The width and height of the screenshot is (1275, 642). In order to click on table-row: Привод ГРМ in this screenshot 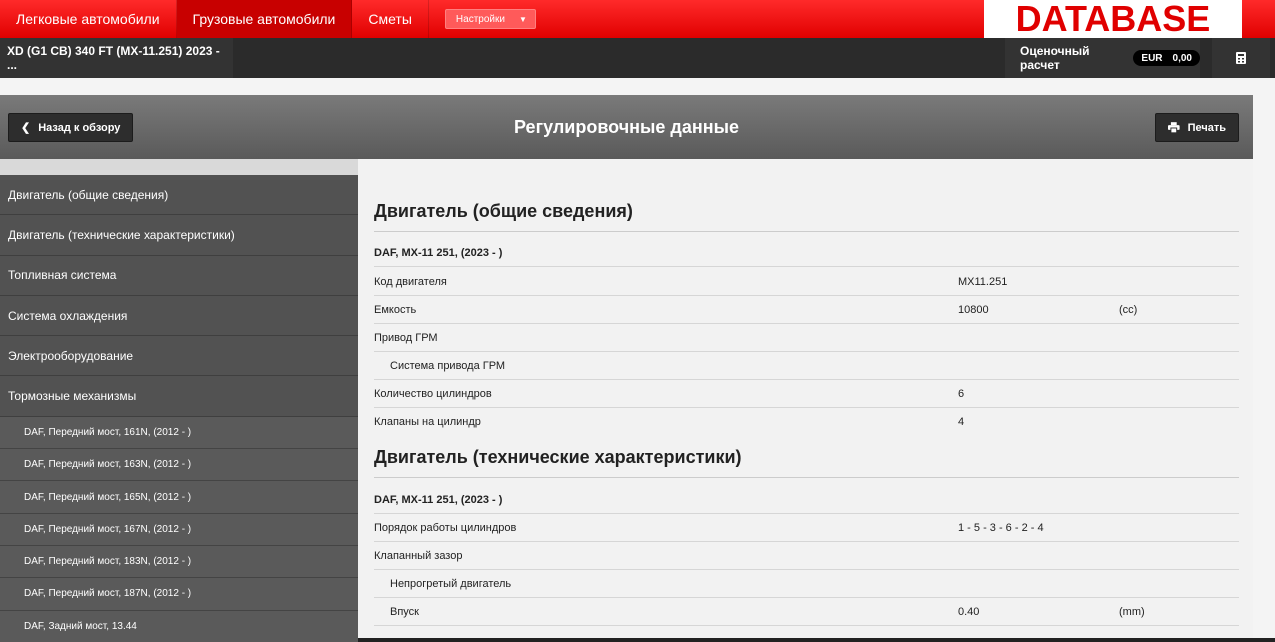, I will do `click(806, 338)`.